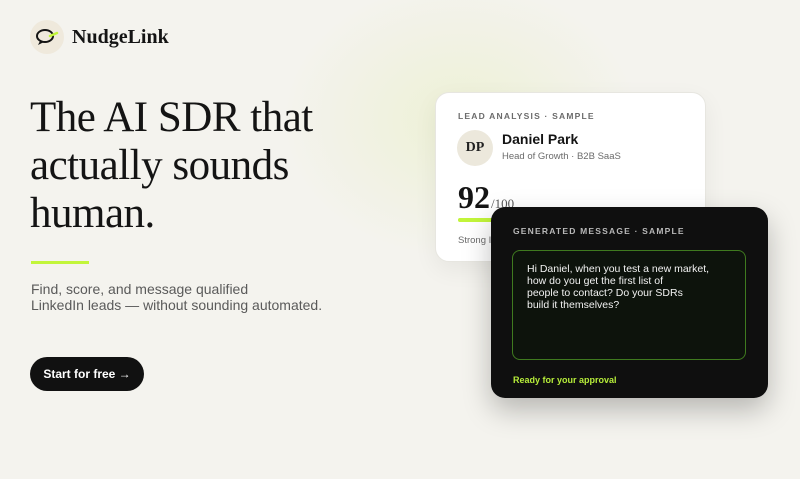  What do you see at coordinates (475, 240) in the screenshot?
I see `score-status: Strong I` at bounding box center [475, 240].